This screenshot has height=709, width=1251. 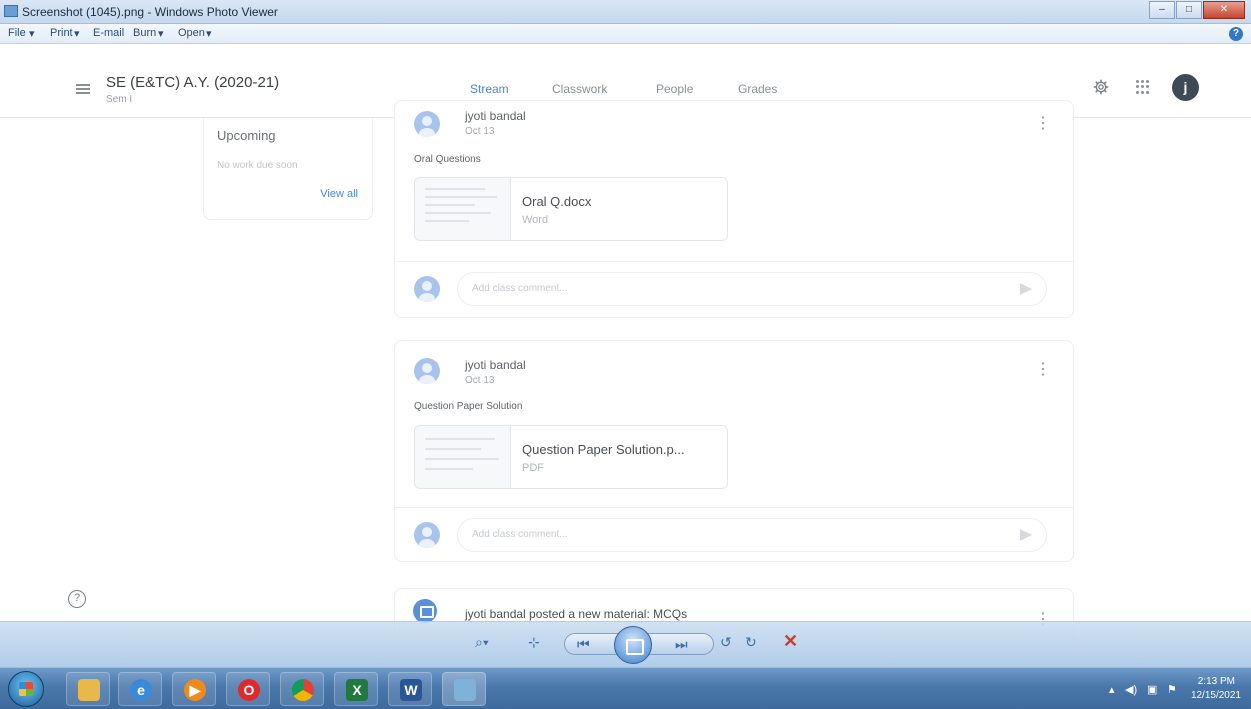 I want to click on volume-icon: ◀), so click(x=1131, y=689).